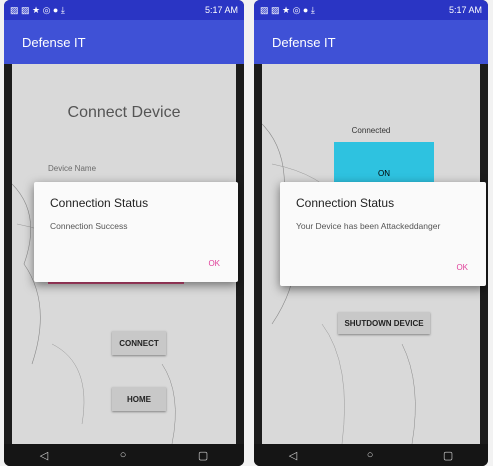  I want to click on dialog-message: Your Device has been Attackeddanger, so click(368, 226).